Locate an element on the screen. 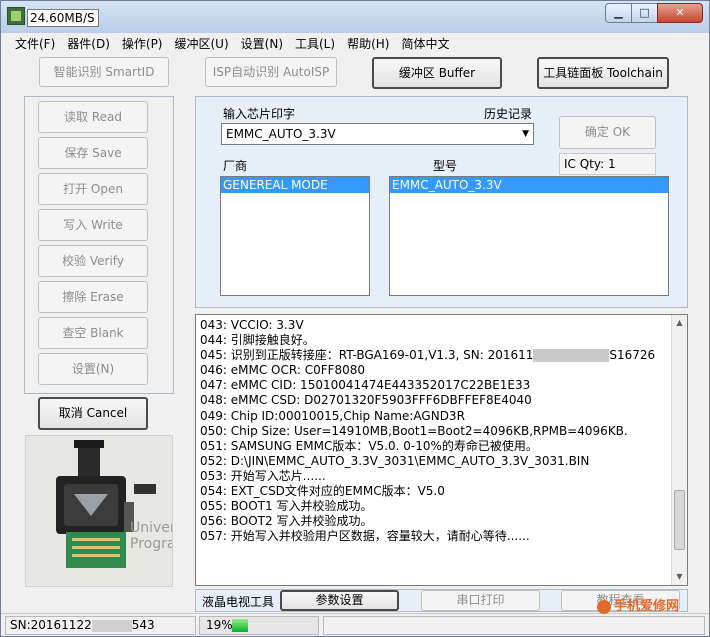 This screenshot has height=637, width=710. menu-help: 帮助(H) is located at coordinates (368, 44).